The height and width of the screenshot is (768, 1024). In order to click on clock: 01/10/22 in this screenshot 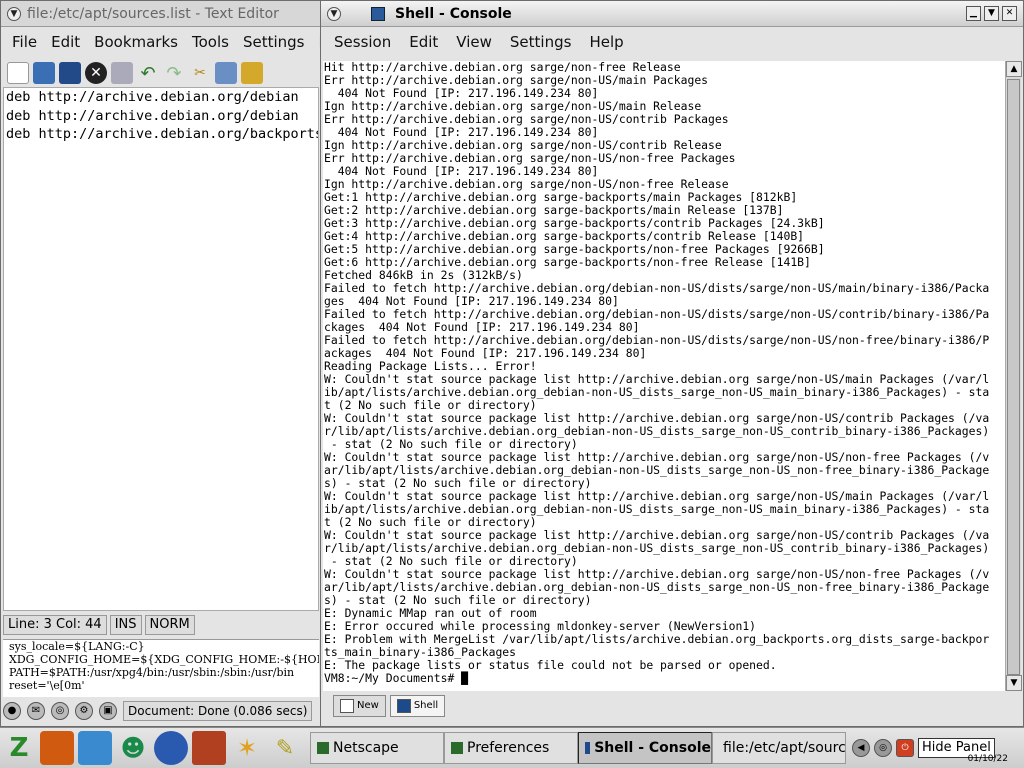, I will do `click(987, 759)`.